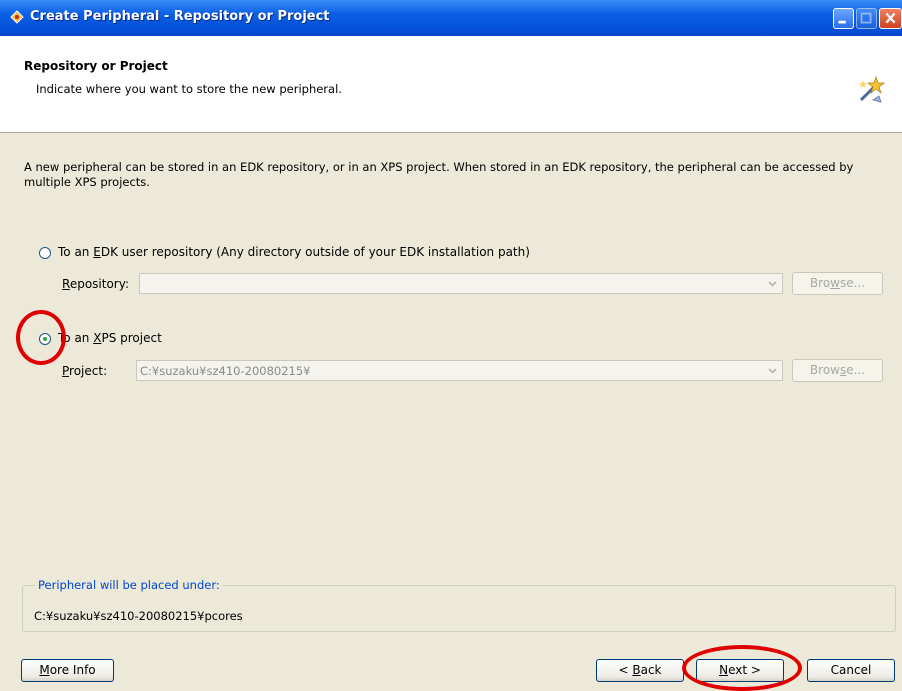 This screenshot has width=902, height=691. Describe the element at coordinates (110, 338) in the screenshot. I see `xps-project-option-label: To an XPS project` at that location.